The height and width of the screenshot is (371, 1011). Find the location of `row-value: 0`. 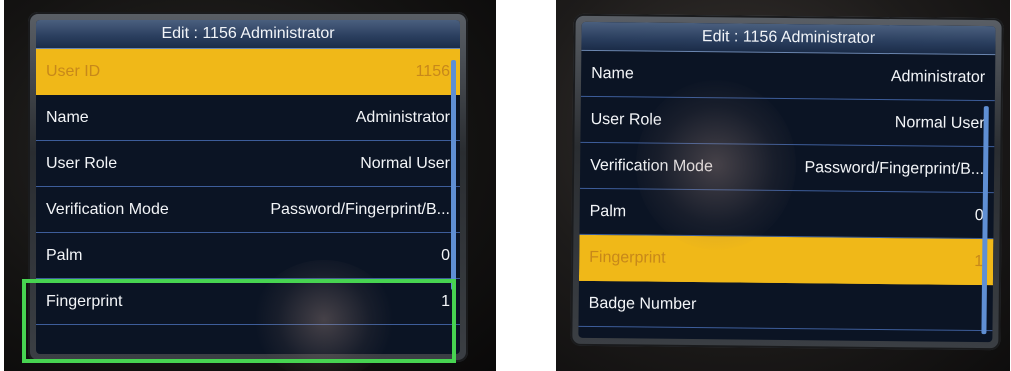

row-value: 0 is located at coordinates (445, 255).